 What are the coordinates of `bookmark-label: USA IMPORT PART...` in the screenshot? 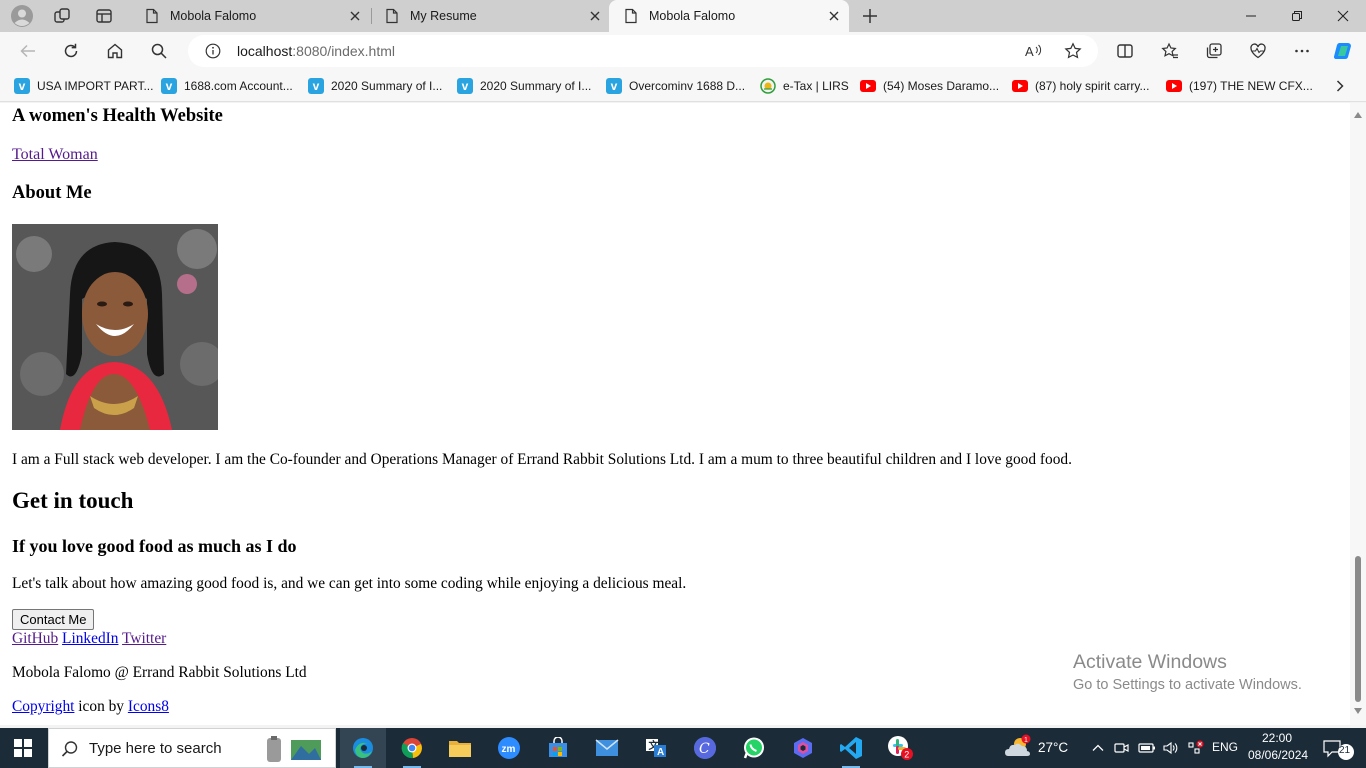 It's located at (95, 86).